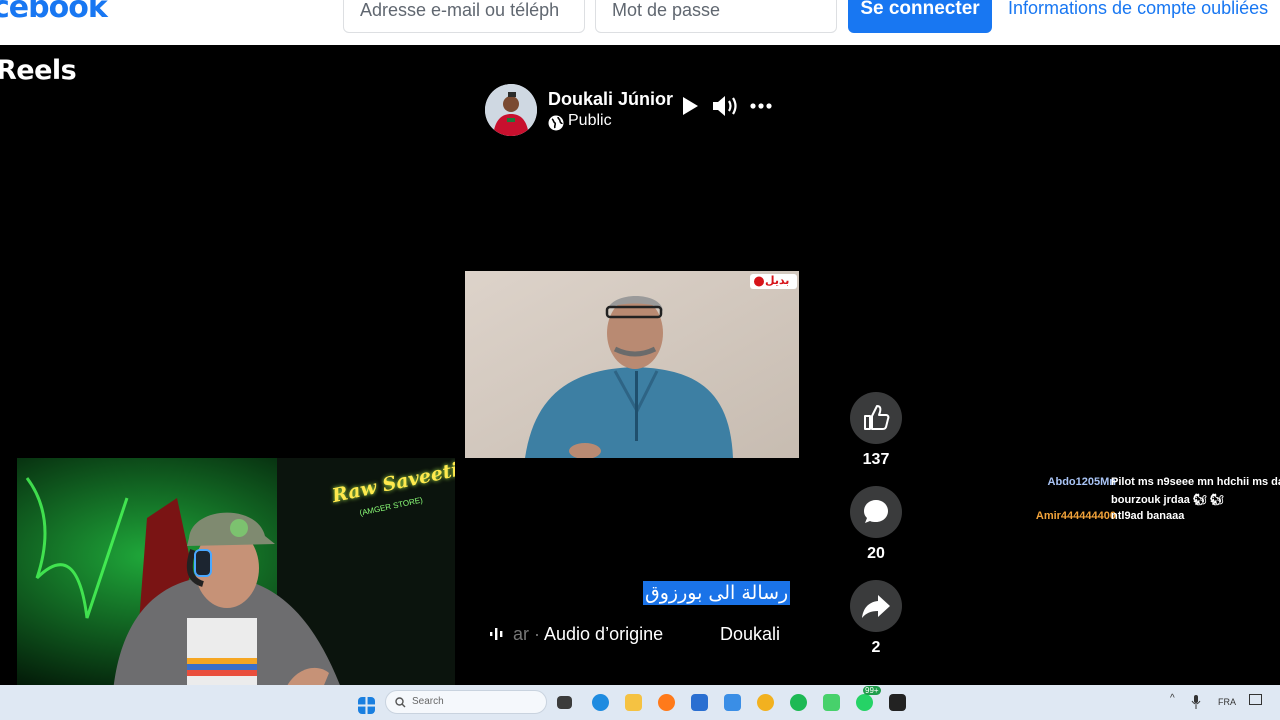 The width and height of the screenshot is (1280, 720). What do you see at coordinates (633, 702) in the screenshot?
I see `file-explorer-icon` at bounding box center [633, 702].